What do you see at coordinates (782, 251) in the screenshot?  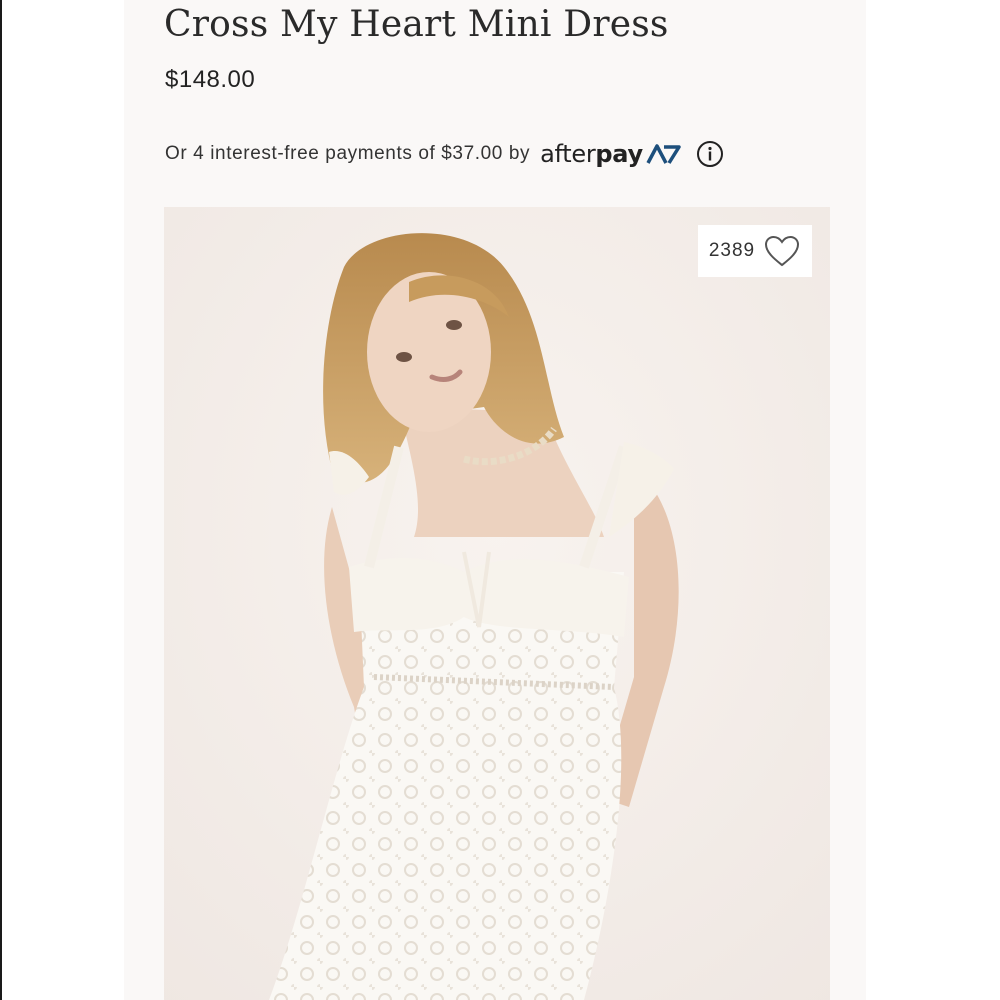 I see `heart-outline-icon` at bounding box center [782, 251].